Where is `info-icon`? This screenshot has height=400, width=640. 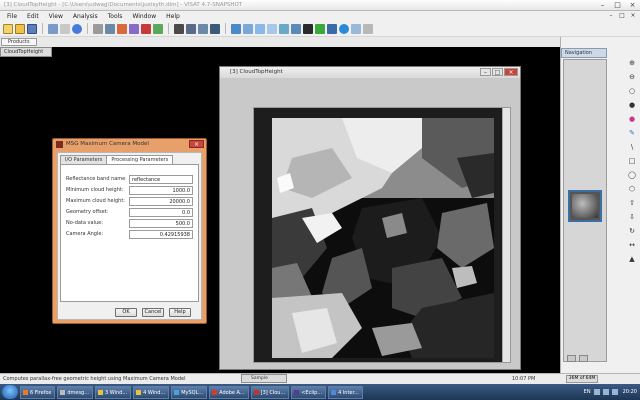
info-icon is located at coordinates (356, 28).